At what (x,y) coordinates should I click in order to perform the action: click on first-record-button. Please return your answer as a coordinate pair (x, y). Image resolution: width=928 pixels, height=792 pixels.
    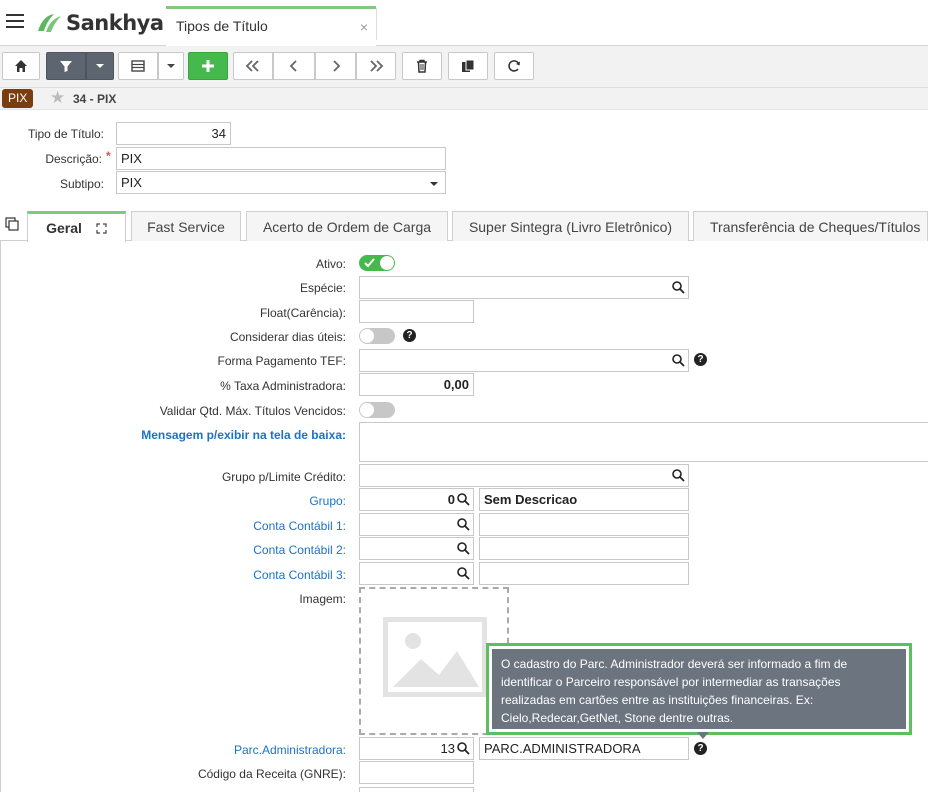
    Looking at the image, I should click on (253, 66).